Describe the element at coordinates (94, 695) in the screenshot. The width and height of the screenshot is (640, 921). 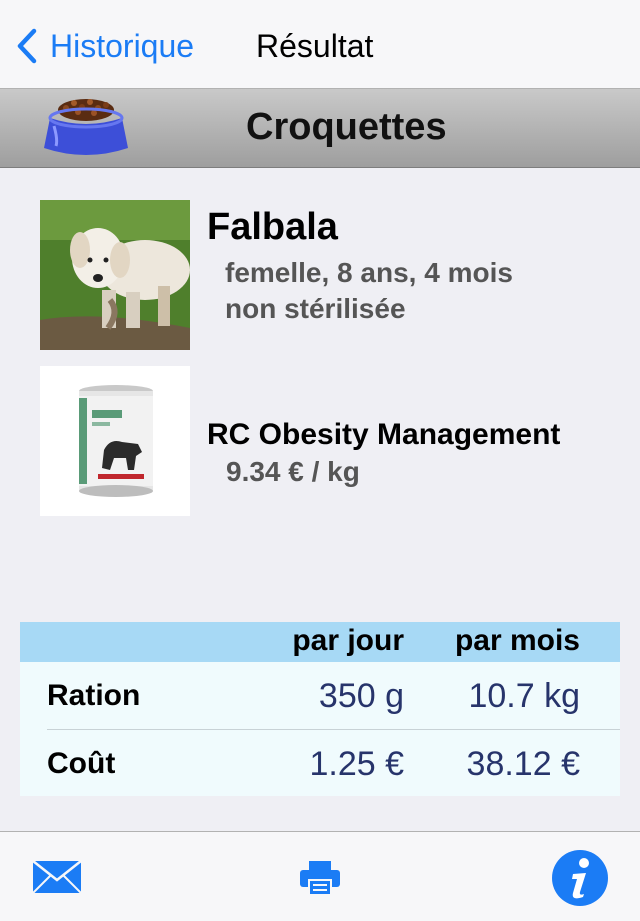
I see `row-label-ration: Ration` at that location.